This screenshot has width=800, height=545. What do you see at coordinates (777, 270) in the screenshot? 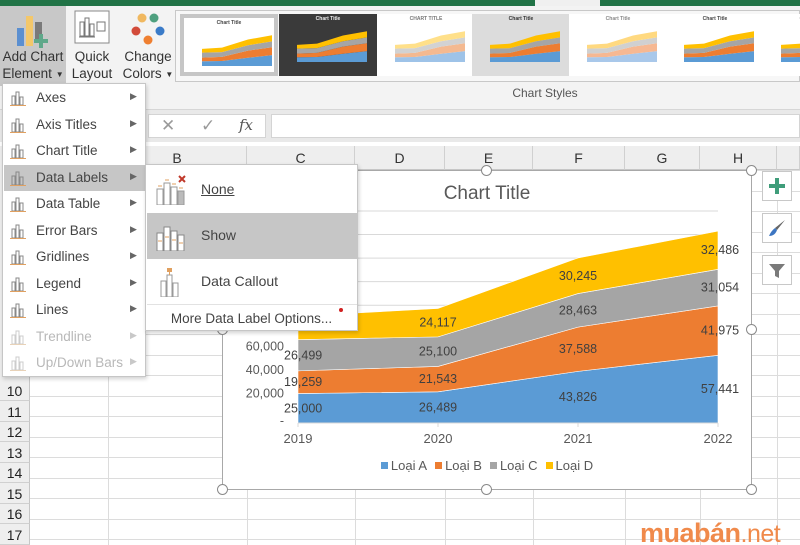
I see `chart-filters-button` at bounding box center [777, 270].